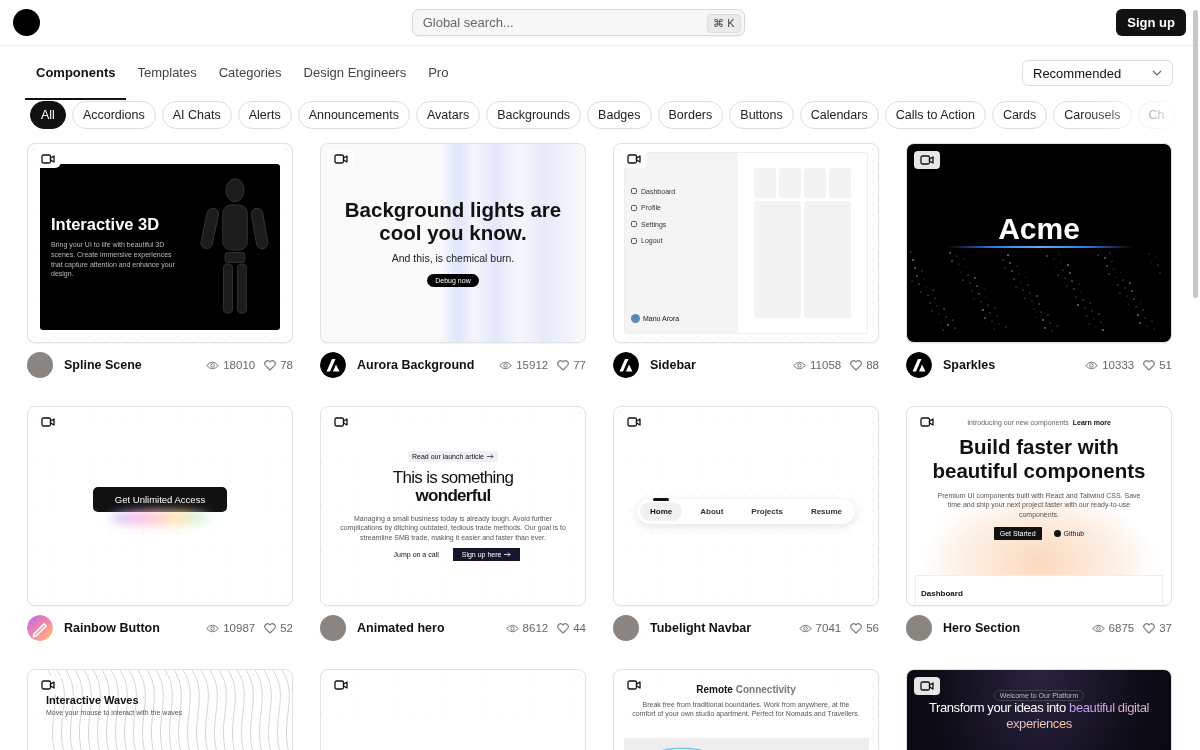 The image size is (1200, 750). What do you see at coordinates (720, 628) in the screenshot?
I see `component-name: Tubelight Navbar` at bounding box center [720, 628].